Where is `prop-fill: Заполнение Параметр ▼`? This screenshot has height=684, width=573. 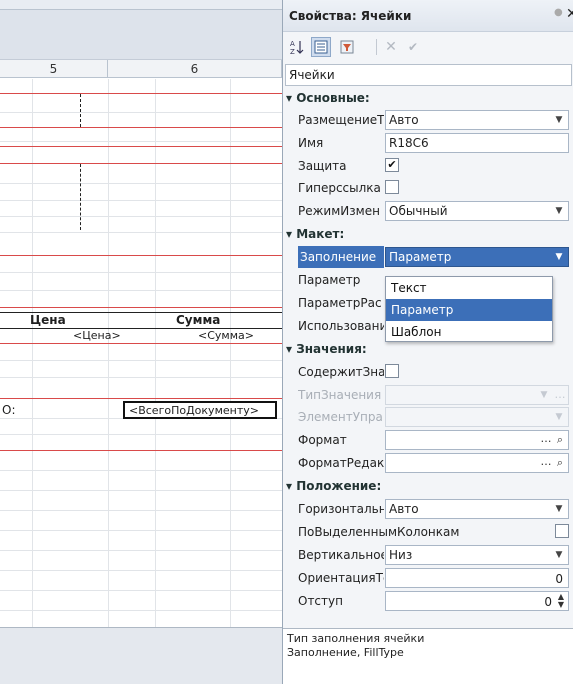
prop-fill: Заполнение Параметр ▼ is located at coordinates (428, 257).